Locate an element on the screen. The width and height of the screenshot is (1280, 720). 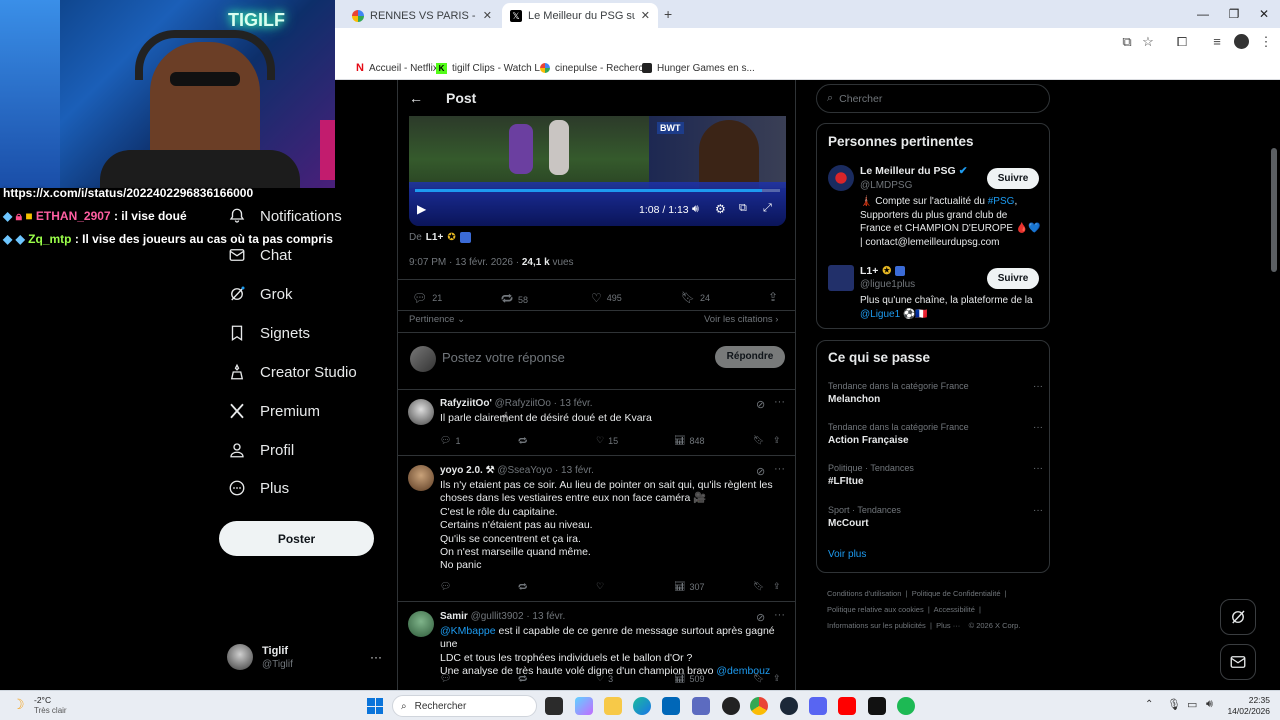
task-view-icon is located at coordinates (554, 706).